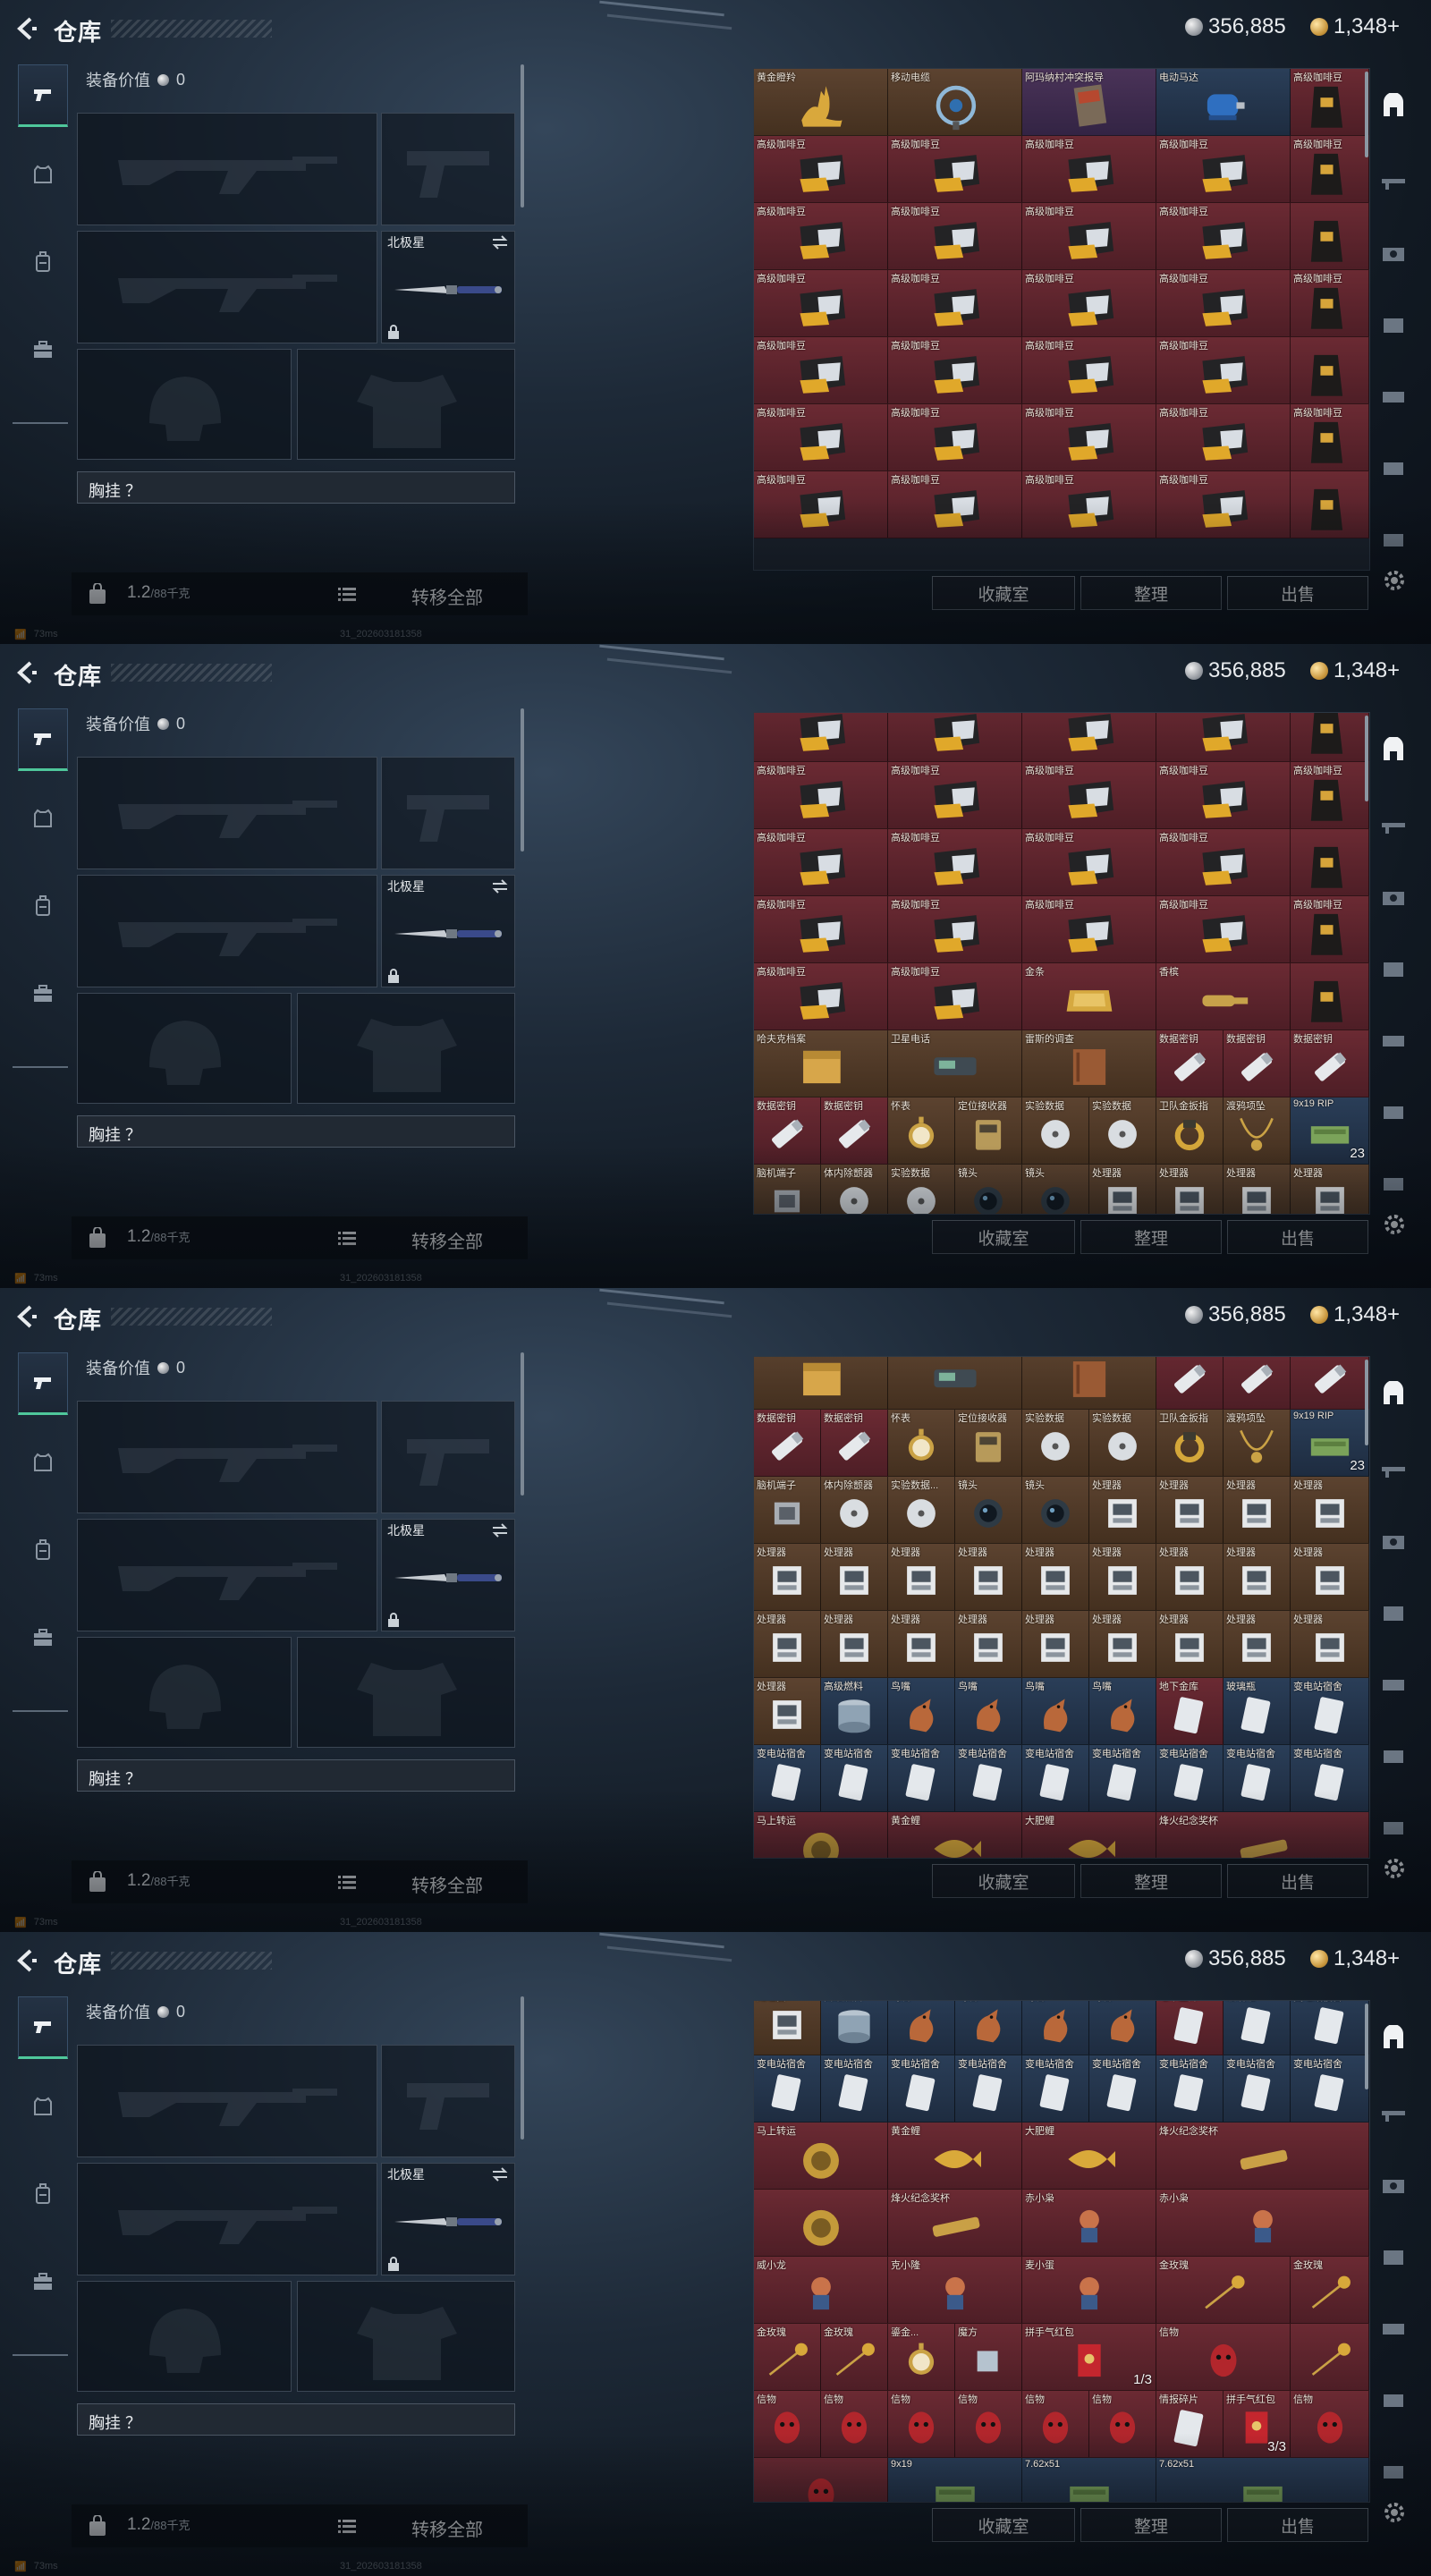  I want to click on inventory-item: 哈夫克档案, so click(821, 1383).